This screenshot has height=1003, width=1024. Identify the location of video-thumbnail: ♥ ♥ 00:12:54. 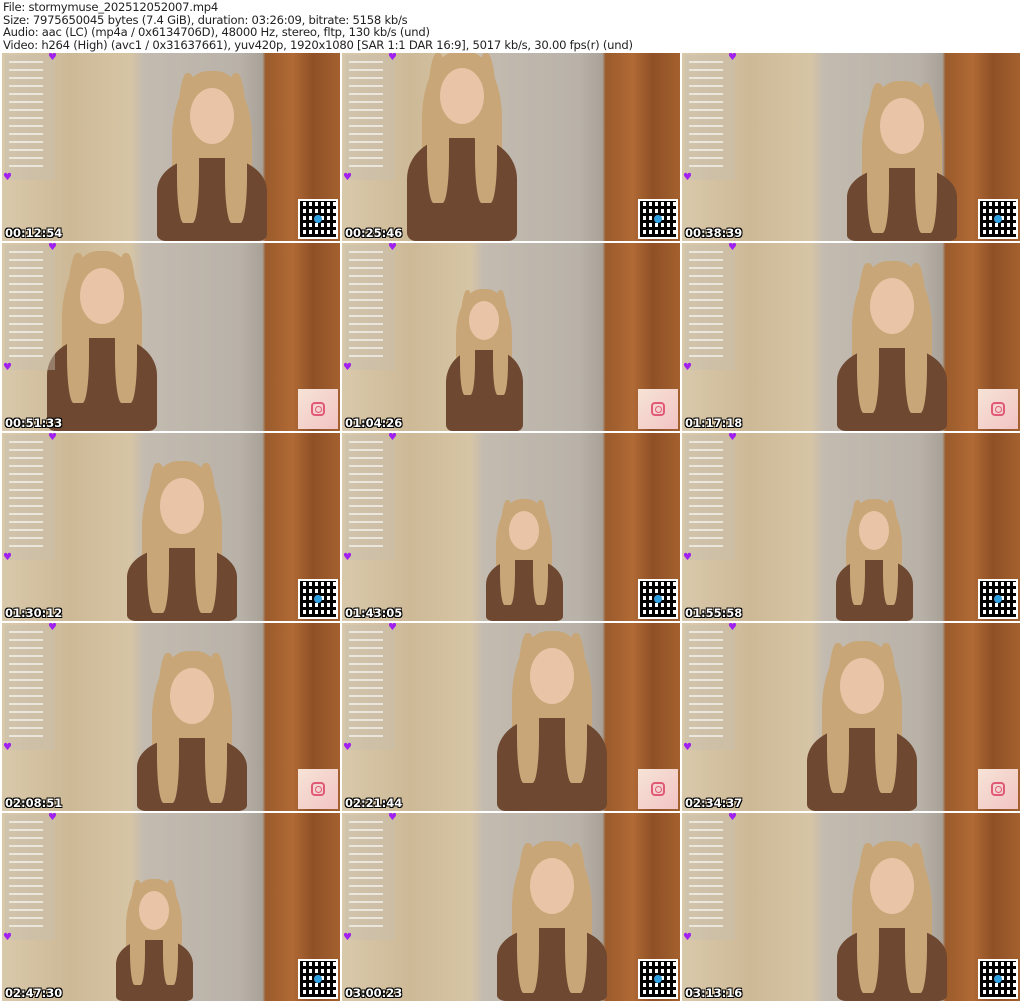
(171, 147).